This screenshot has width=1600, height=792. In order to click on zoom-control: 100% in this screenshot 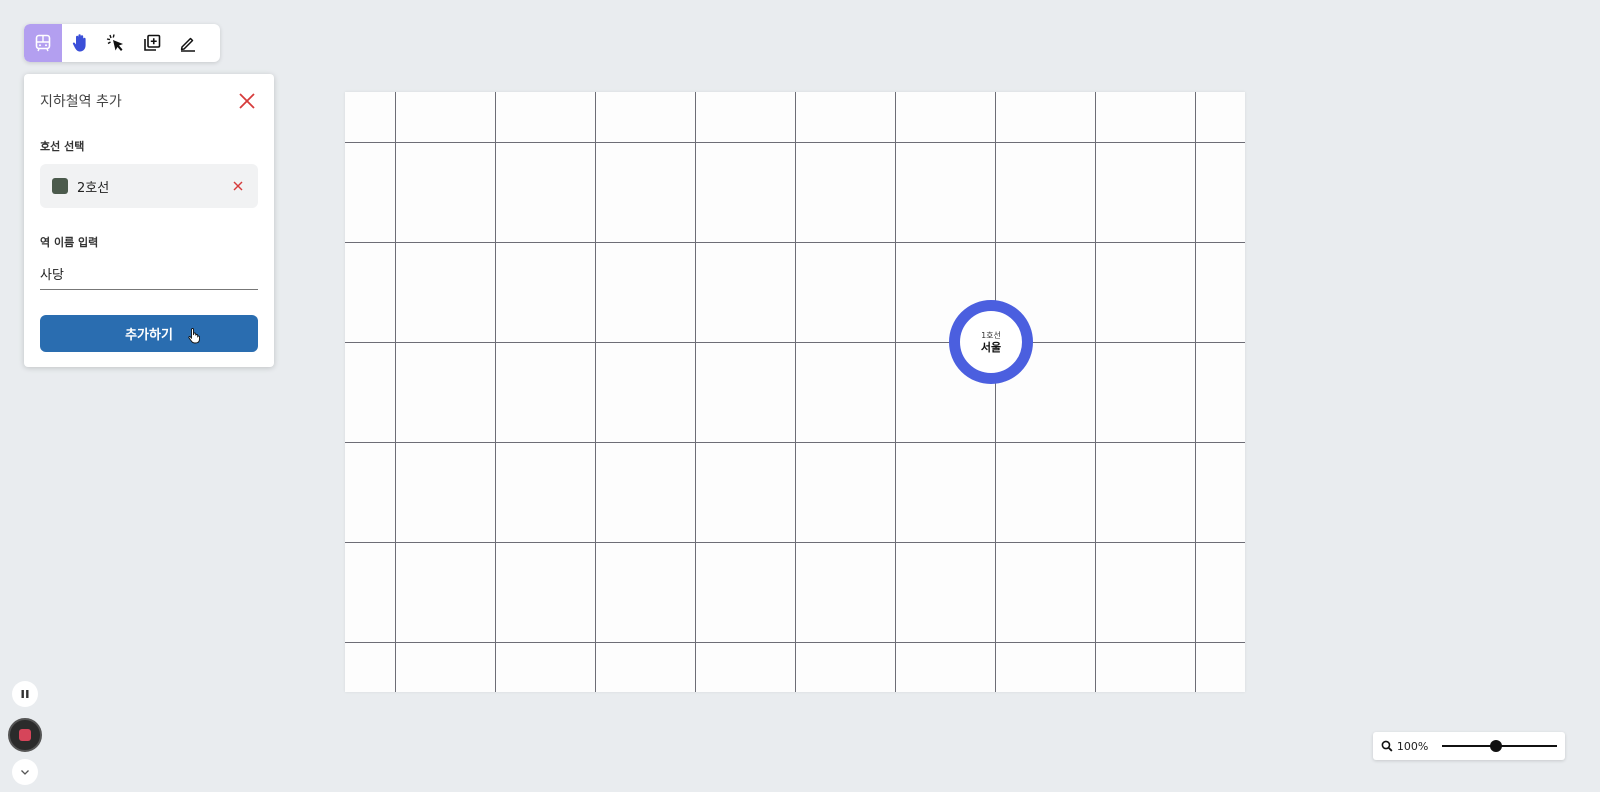, I will do `click(1469, 746)`.